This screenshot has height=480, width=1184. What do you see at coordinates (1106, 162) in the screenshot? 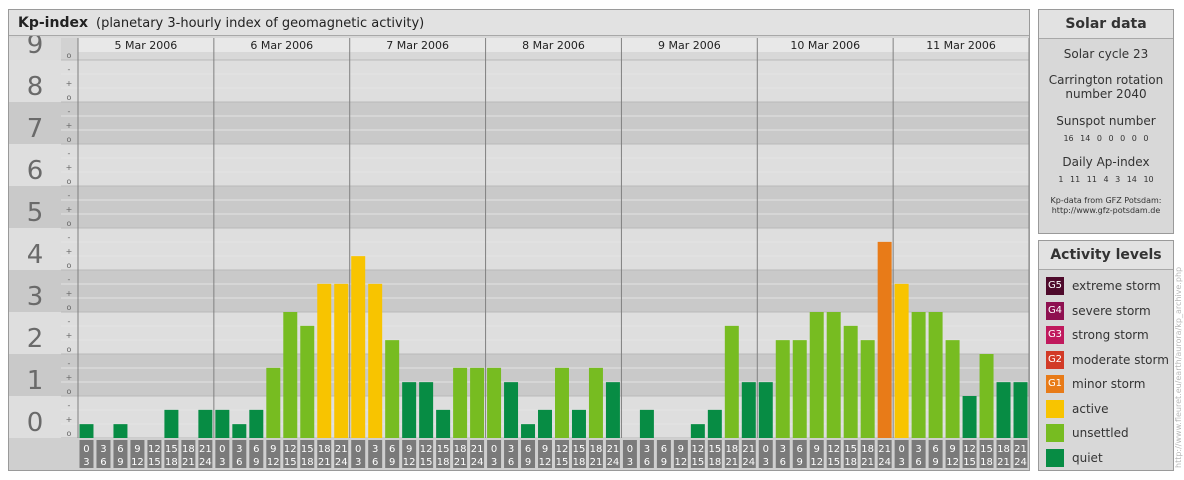
I see `ap-index-label: Daily Ap-index` at bounding box center [1106, 162].